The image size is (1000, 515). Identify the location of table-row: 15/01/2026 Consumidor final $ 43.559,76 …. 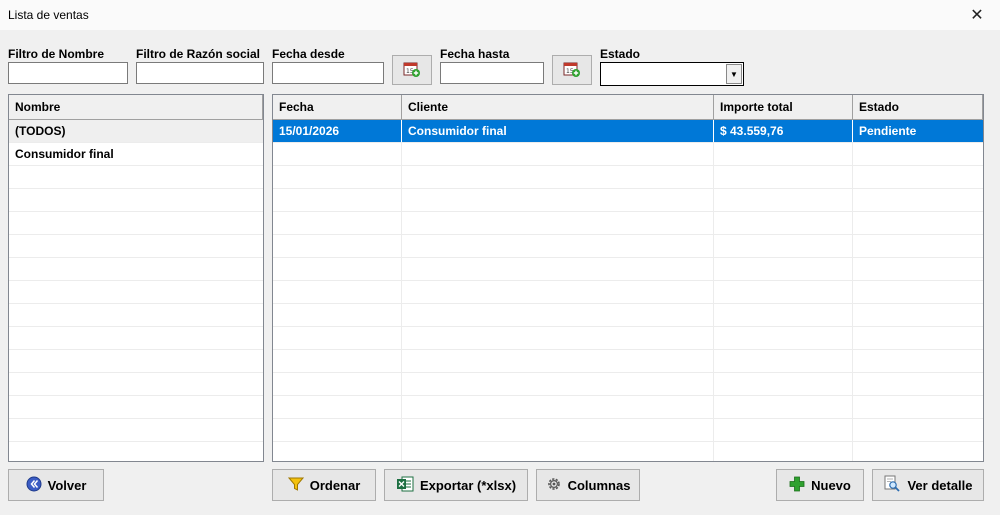
(628, 131).